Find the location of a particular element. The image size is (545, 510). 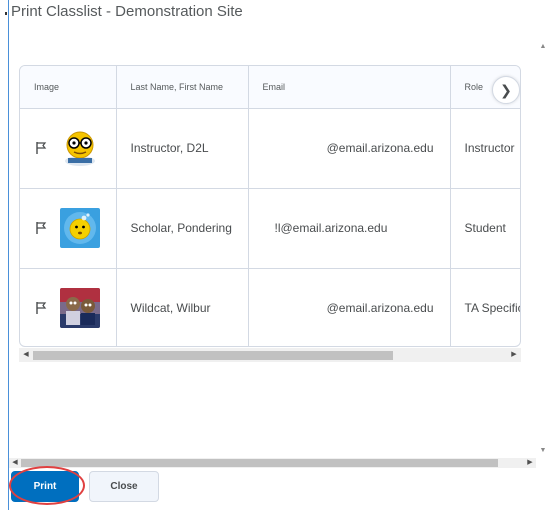

thinking-emoji-avatar is located at coordinates (80, 228).